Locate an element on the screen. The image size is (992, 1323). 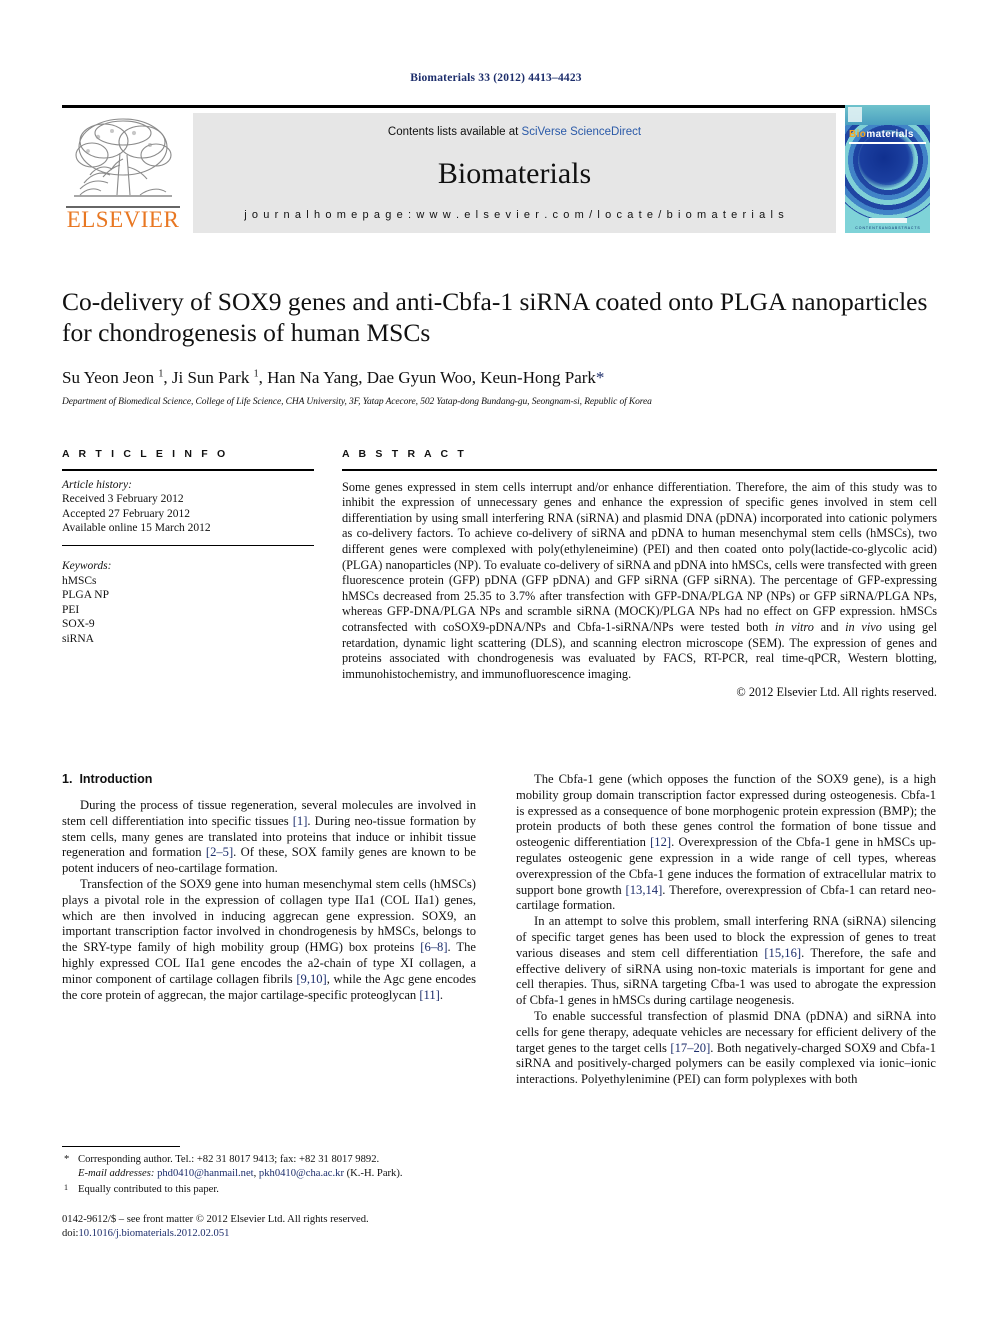
footnote-rule is located at coordinates (121, 1146).